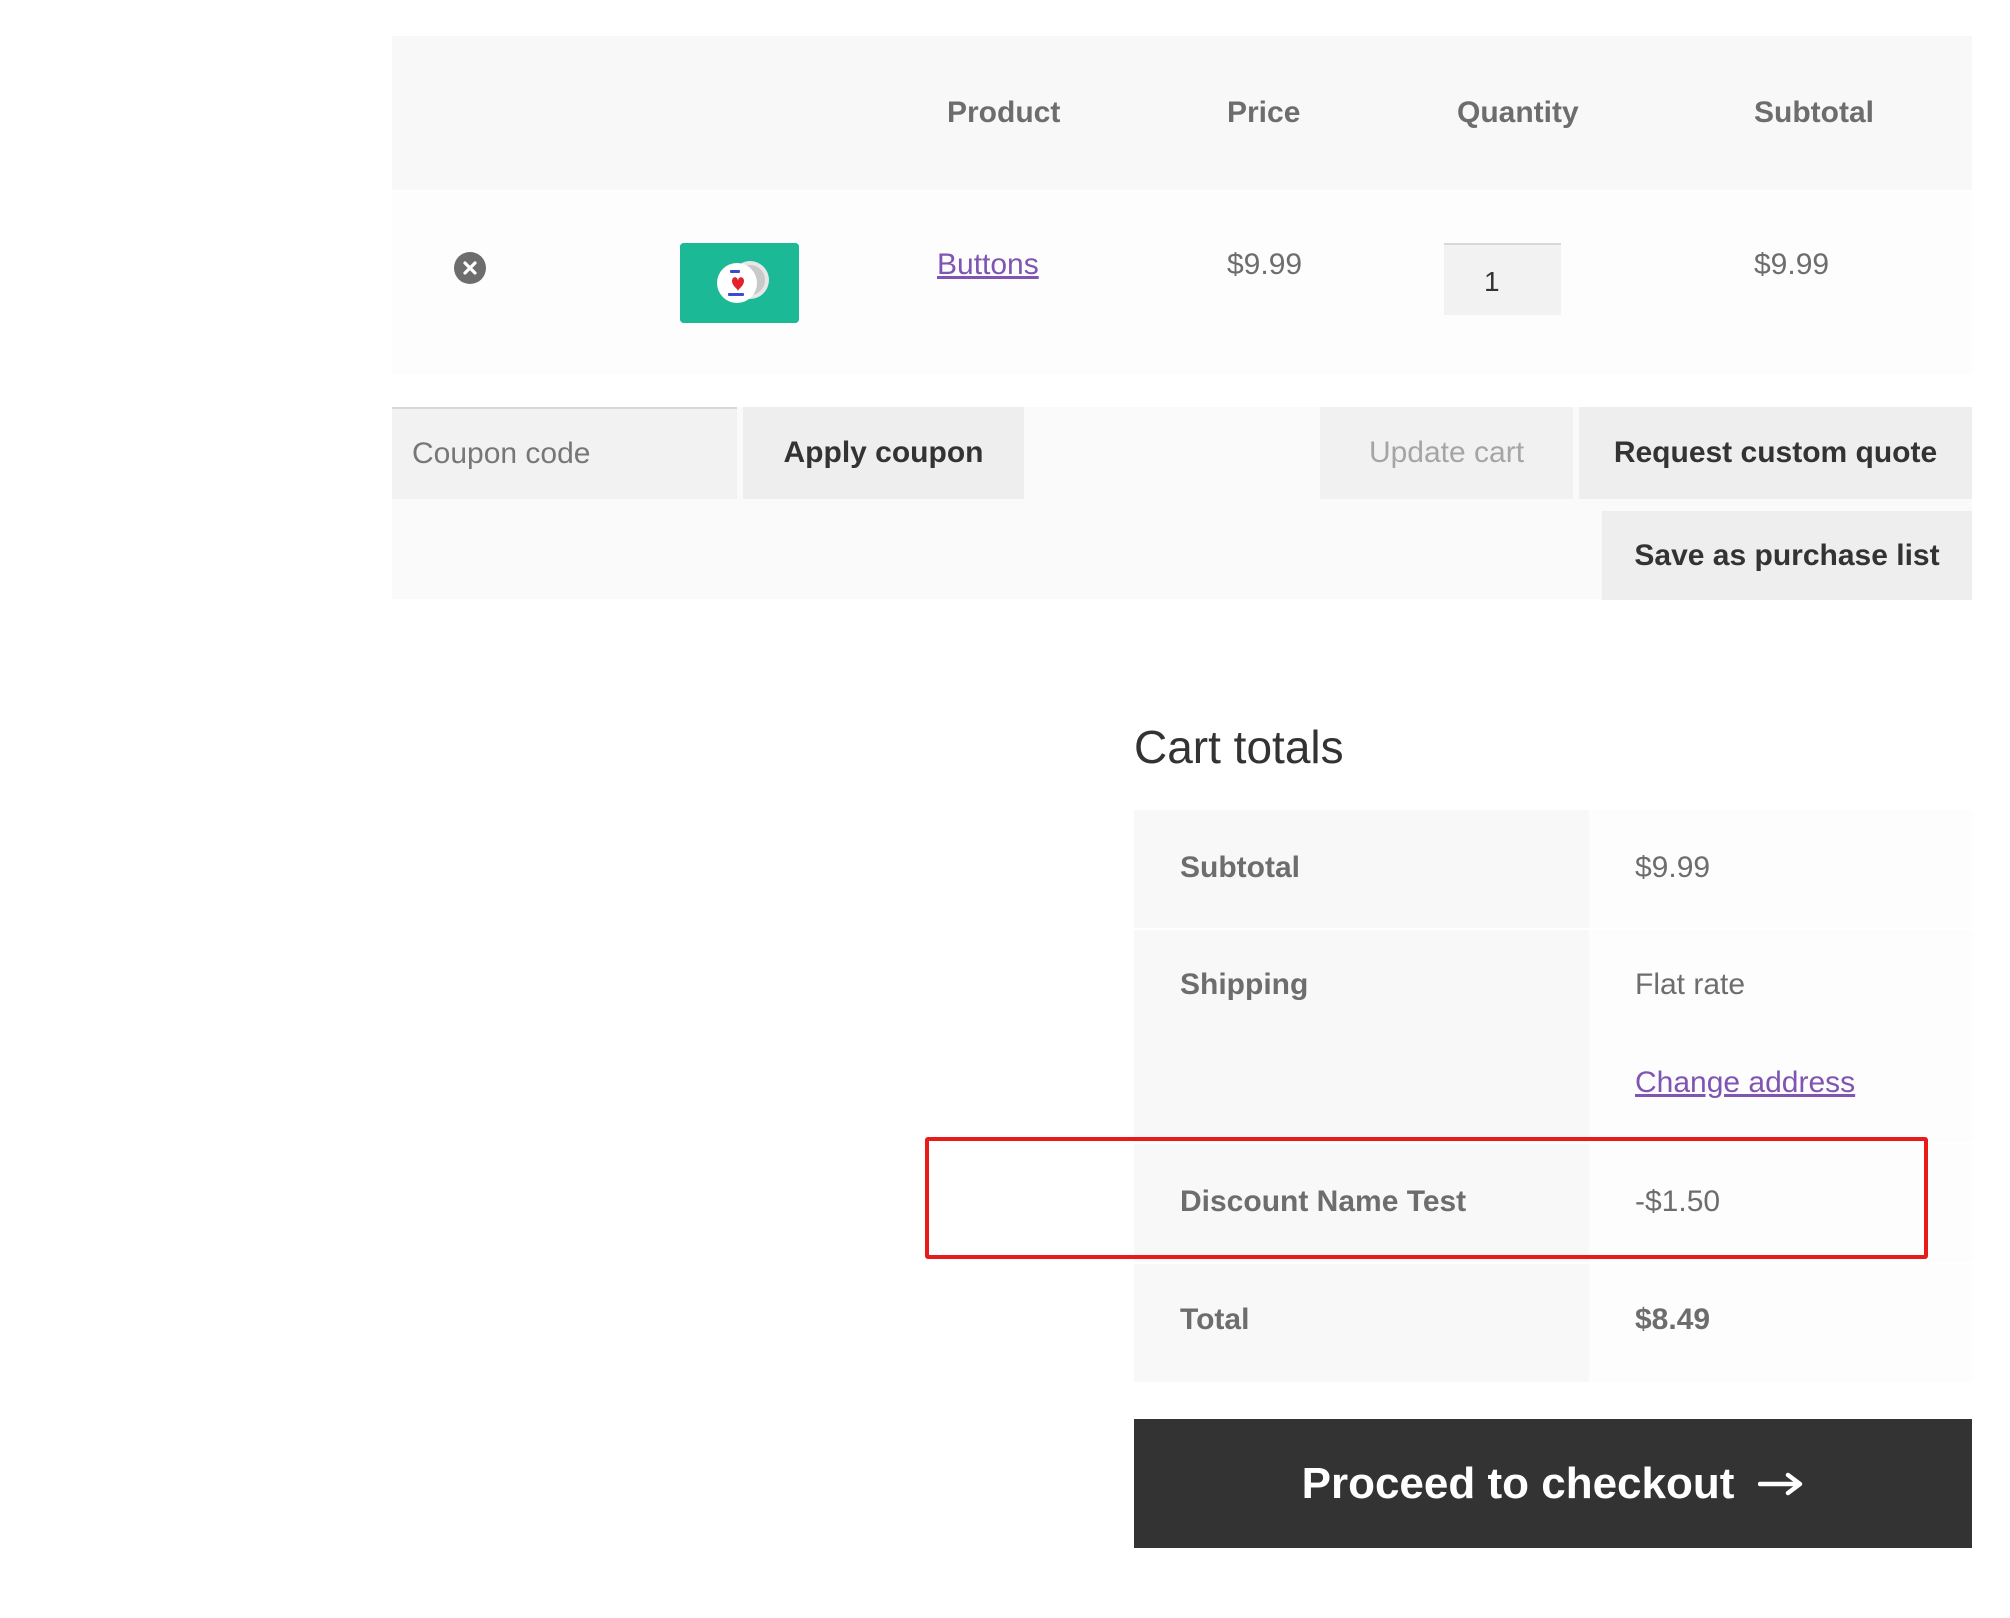 The width and height of the screenshot is (2010, 1618). What do you see at coordinates (564, 453) in the screenshot?
I see `coupon-code-input` at bounding box center [564, 453].